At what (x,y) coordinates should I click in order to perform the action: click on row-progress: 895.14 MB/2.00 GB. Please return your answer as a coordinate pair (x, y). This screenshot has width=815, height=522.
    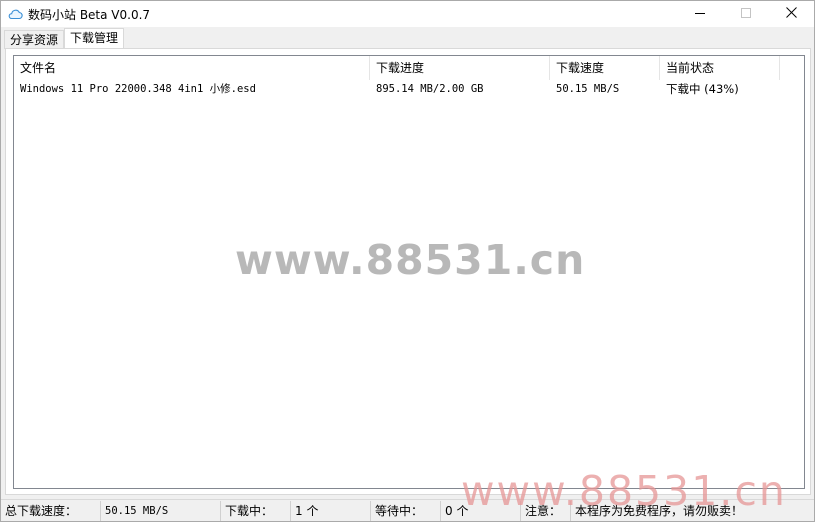
    Looking at the image, I should click on (430, 89).